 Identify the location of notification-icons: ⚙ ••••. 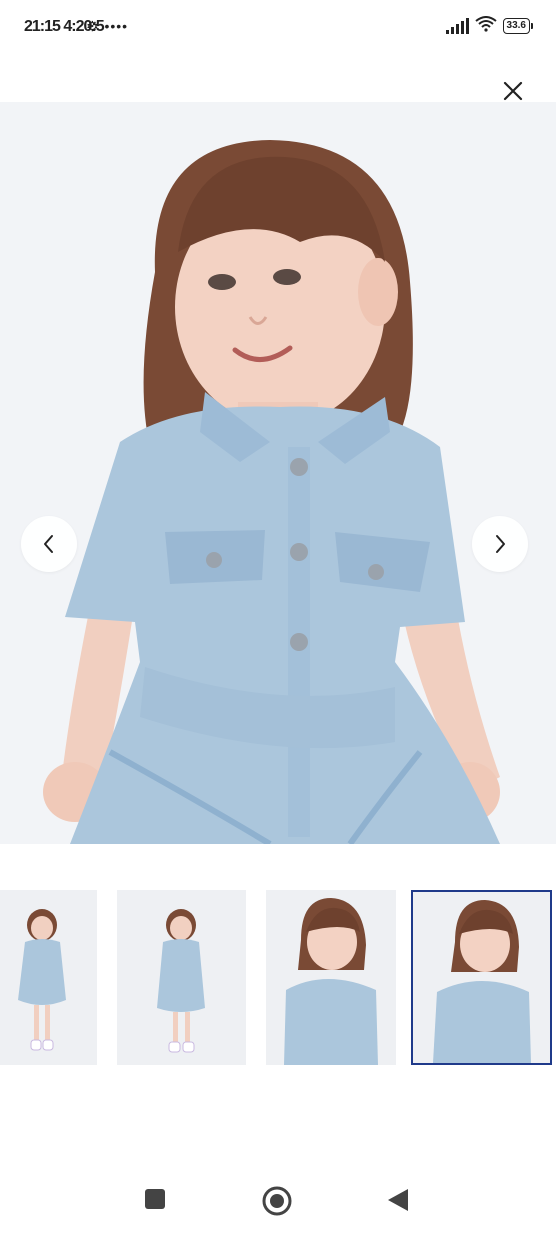
(107, 26).